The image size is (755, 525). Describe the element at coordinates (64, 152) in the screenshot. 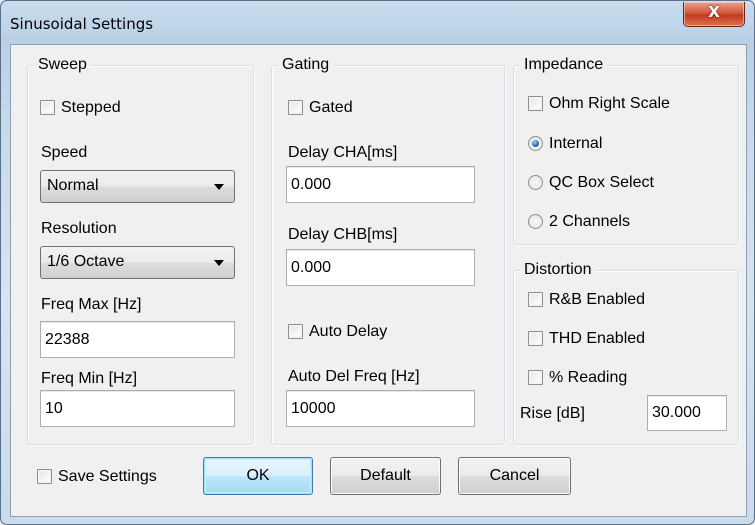

I see `speed-label: Speed` at that location.